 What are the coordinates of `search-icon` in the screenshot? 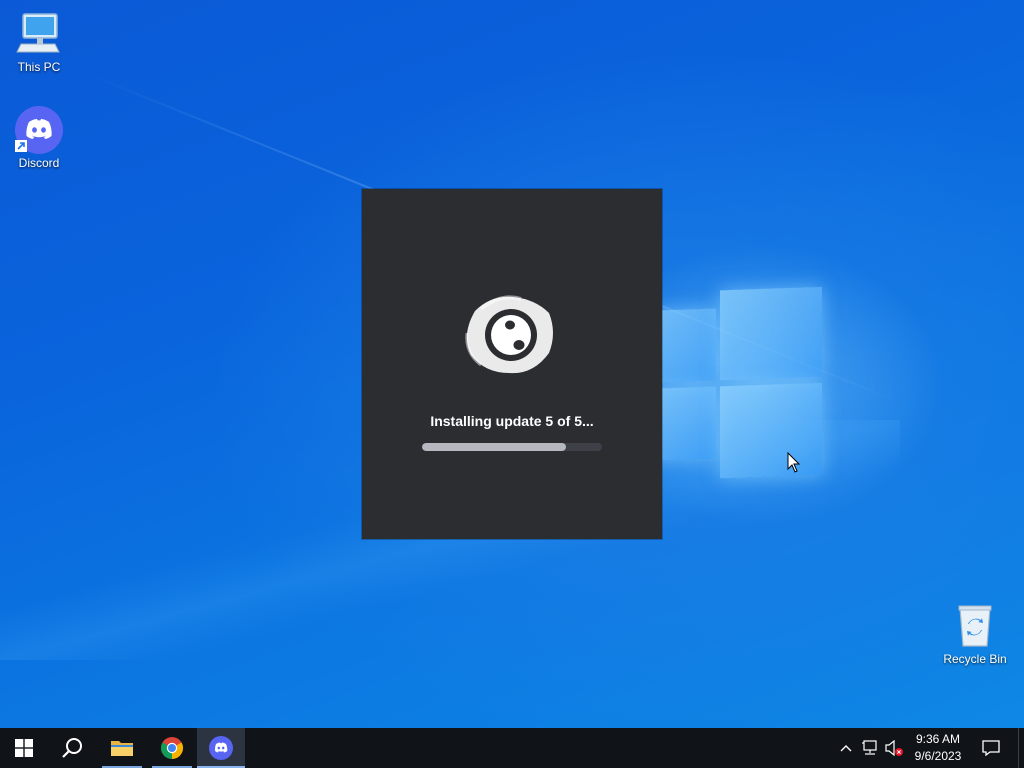 It's located at (72, 748).